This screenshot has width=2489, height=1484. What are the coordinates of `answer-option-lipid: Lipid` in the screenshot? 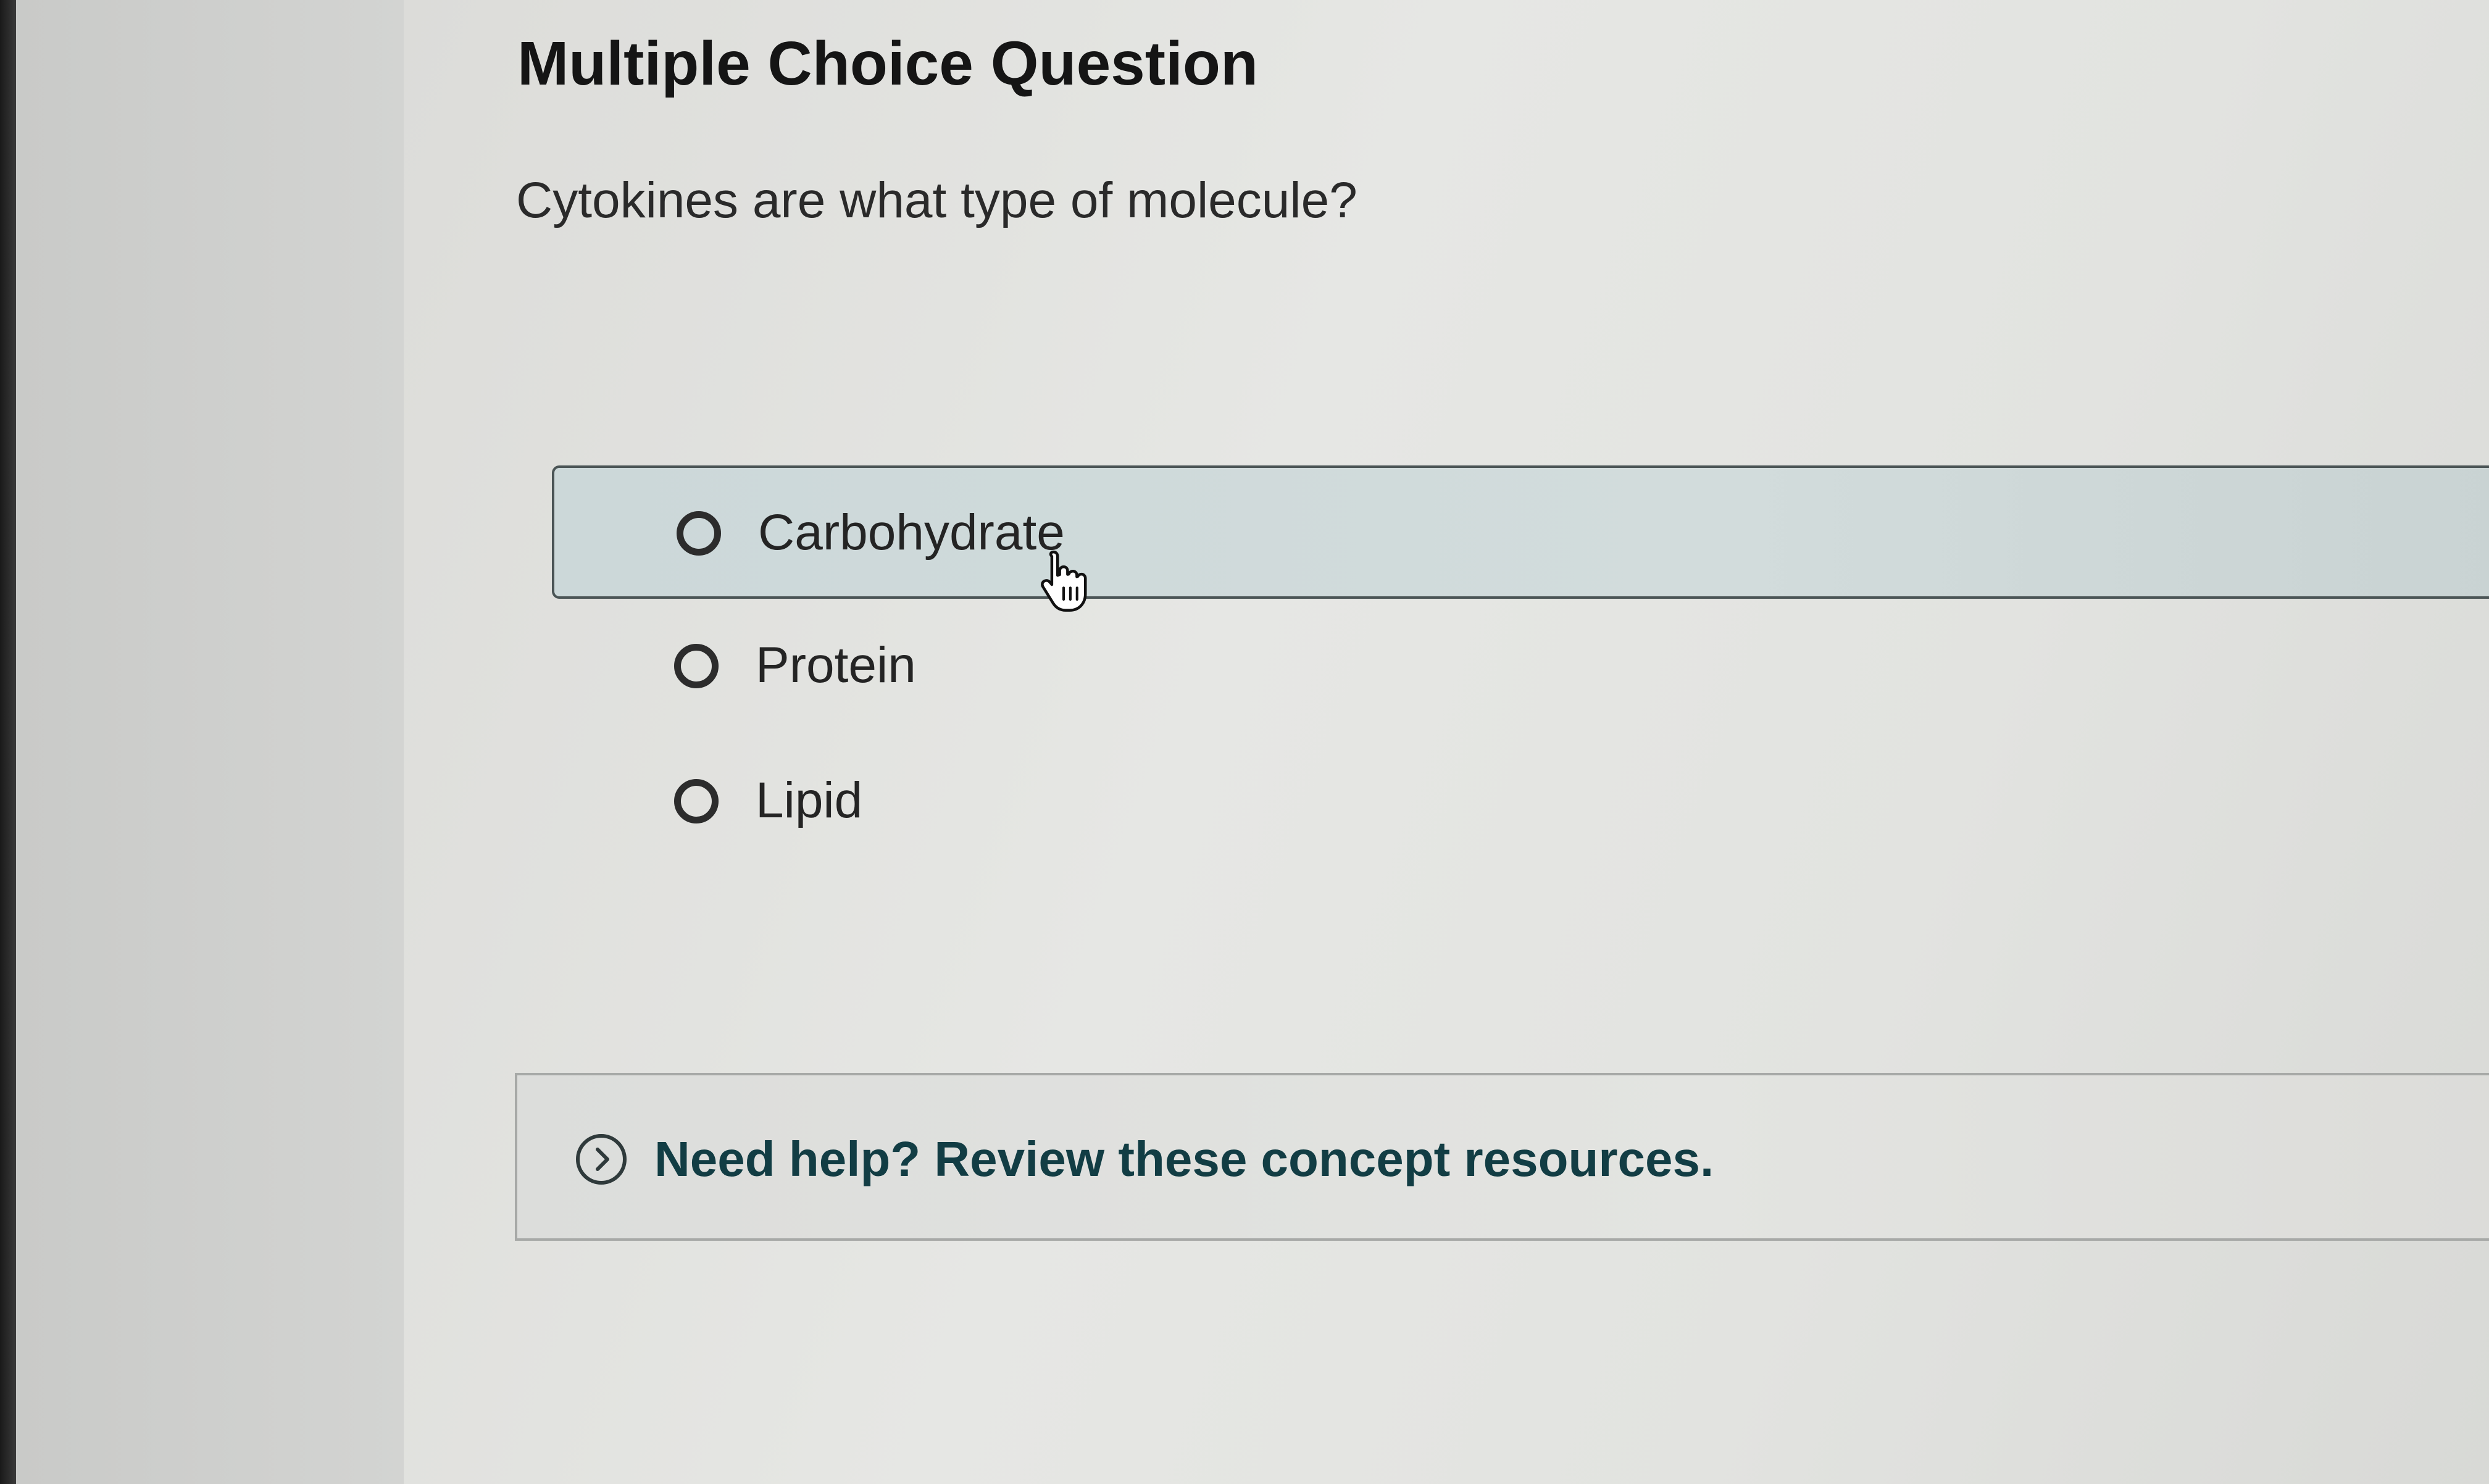 It's located at (1520, 802).